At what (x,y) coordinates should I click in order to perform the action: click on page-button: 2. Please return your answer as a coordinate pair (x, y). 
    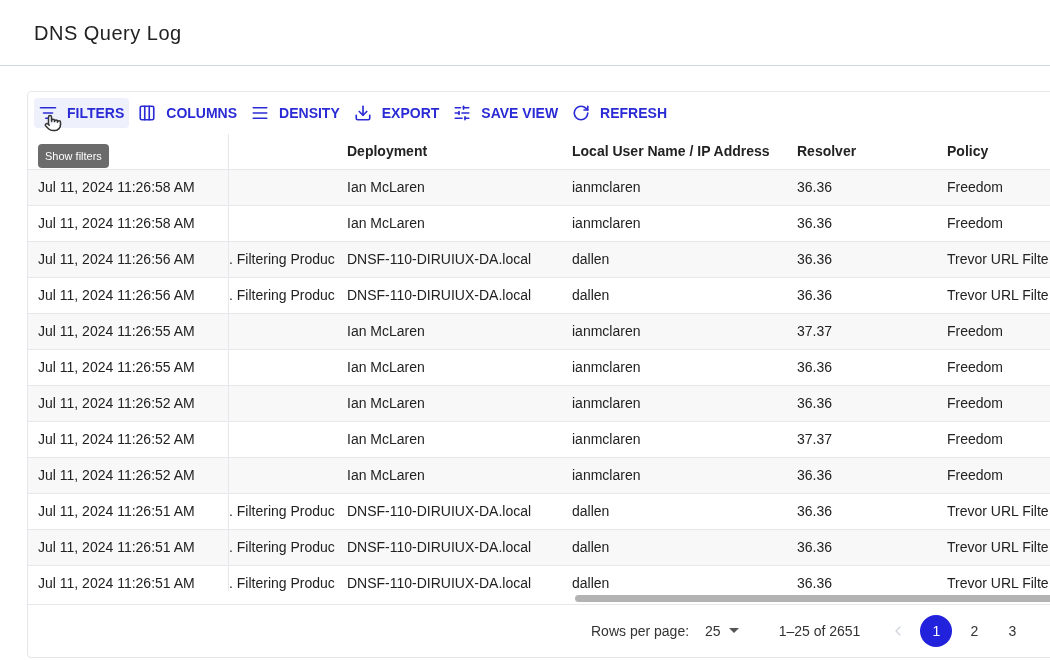
    Looking at the image, I should click on (974, 631).